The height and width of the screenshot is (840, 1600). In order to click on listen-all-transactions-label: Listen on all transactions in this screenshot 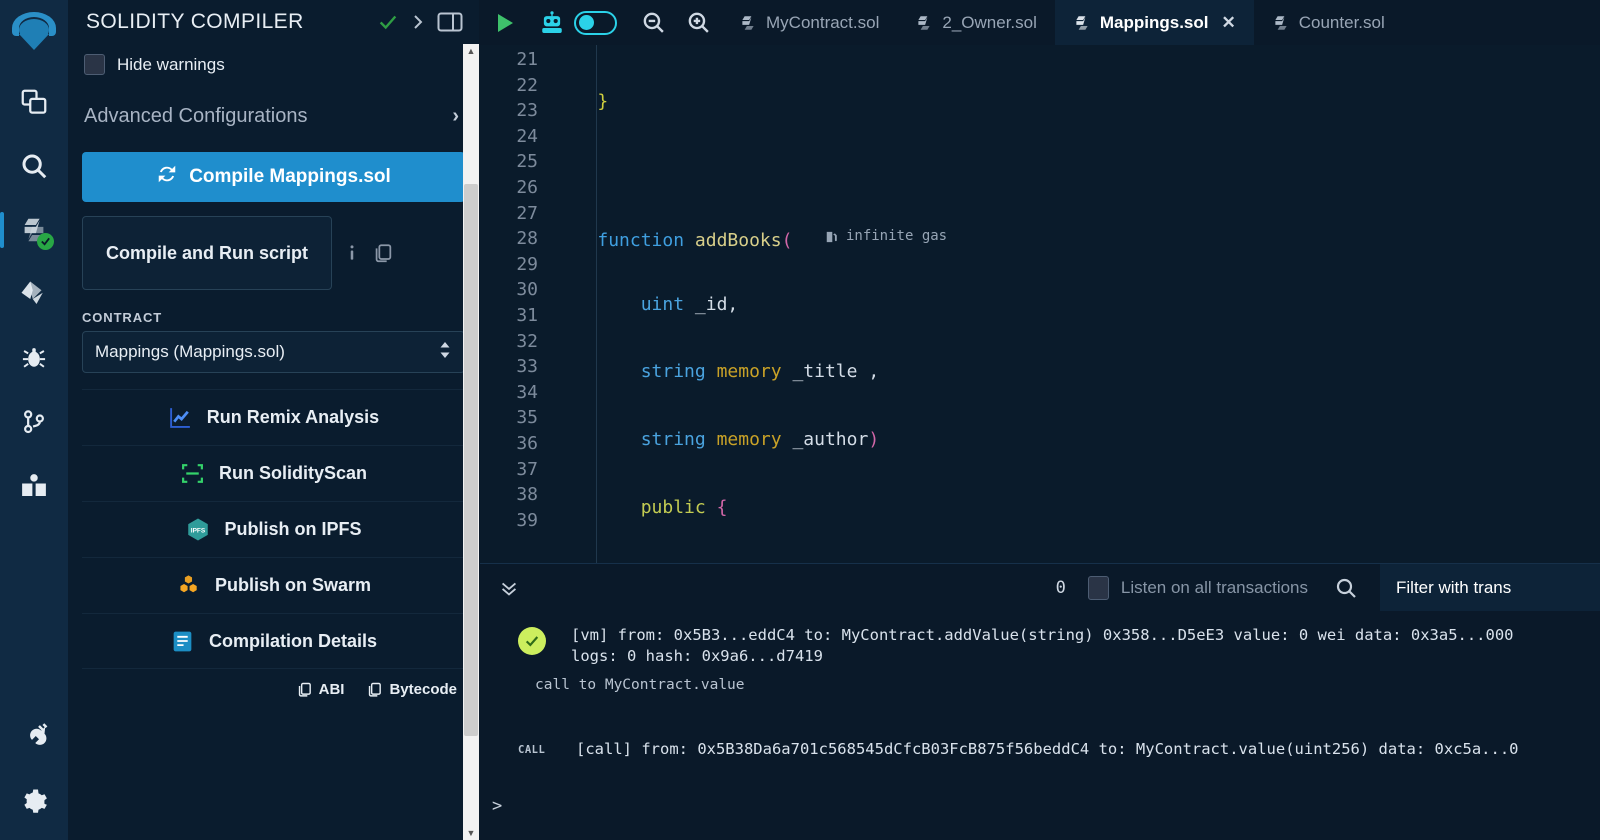, I will do `click(1214, 587)`.